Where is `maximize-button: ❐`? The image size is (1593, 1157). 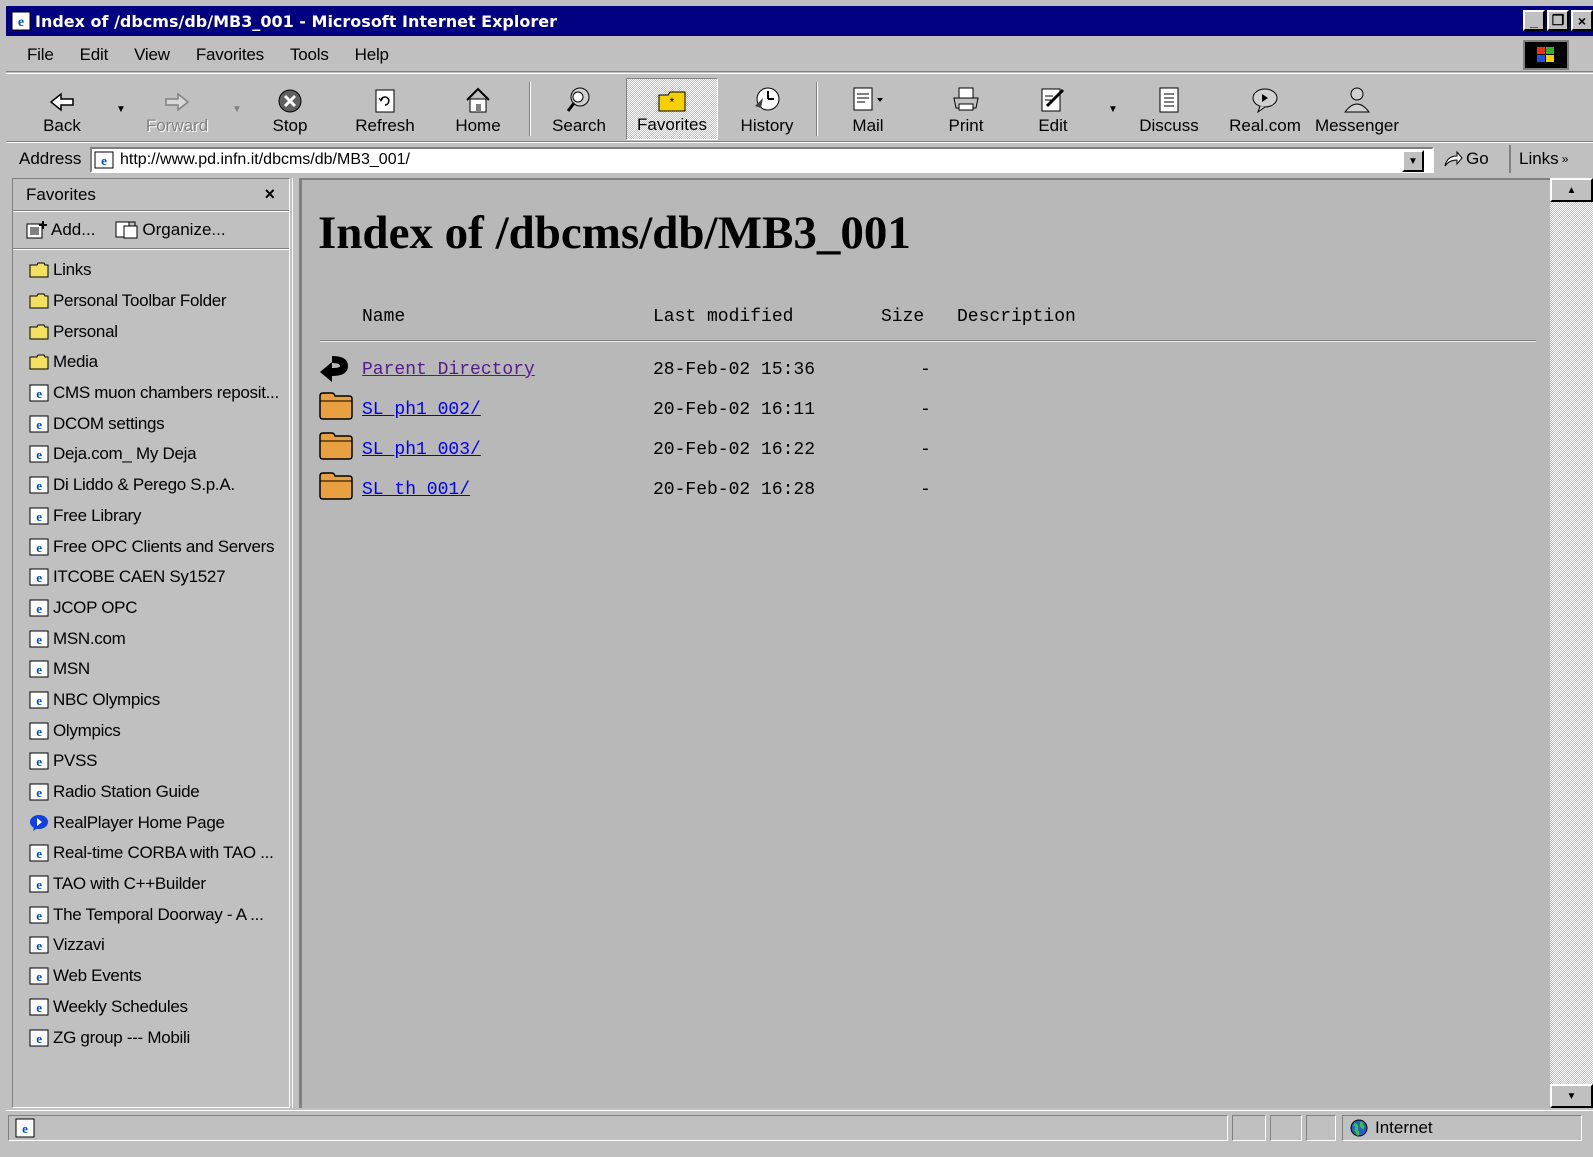 maximize-button: ❐ is located at coordinates (1558, 20).